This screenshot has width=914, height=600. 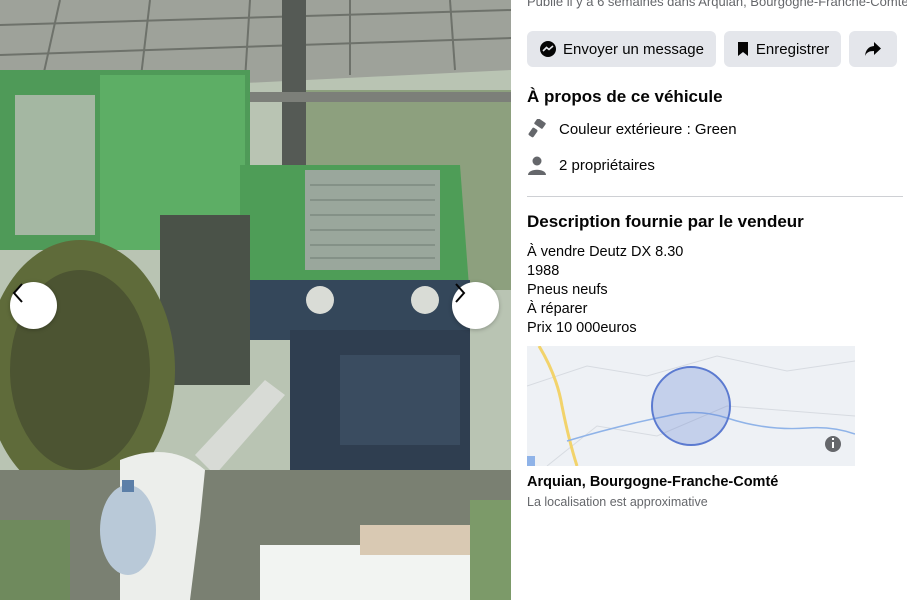 I want to click on previous-photo-button, so click(x=33, y=305).